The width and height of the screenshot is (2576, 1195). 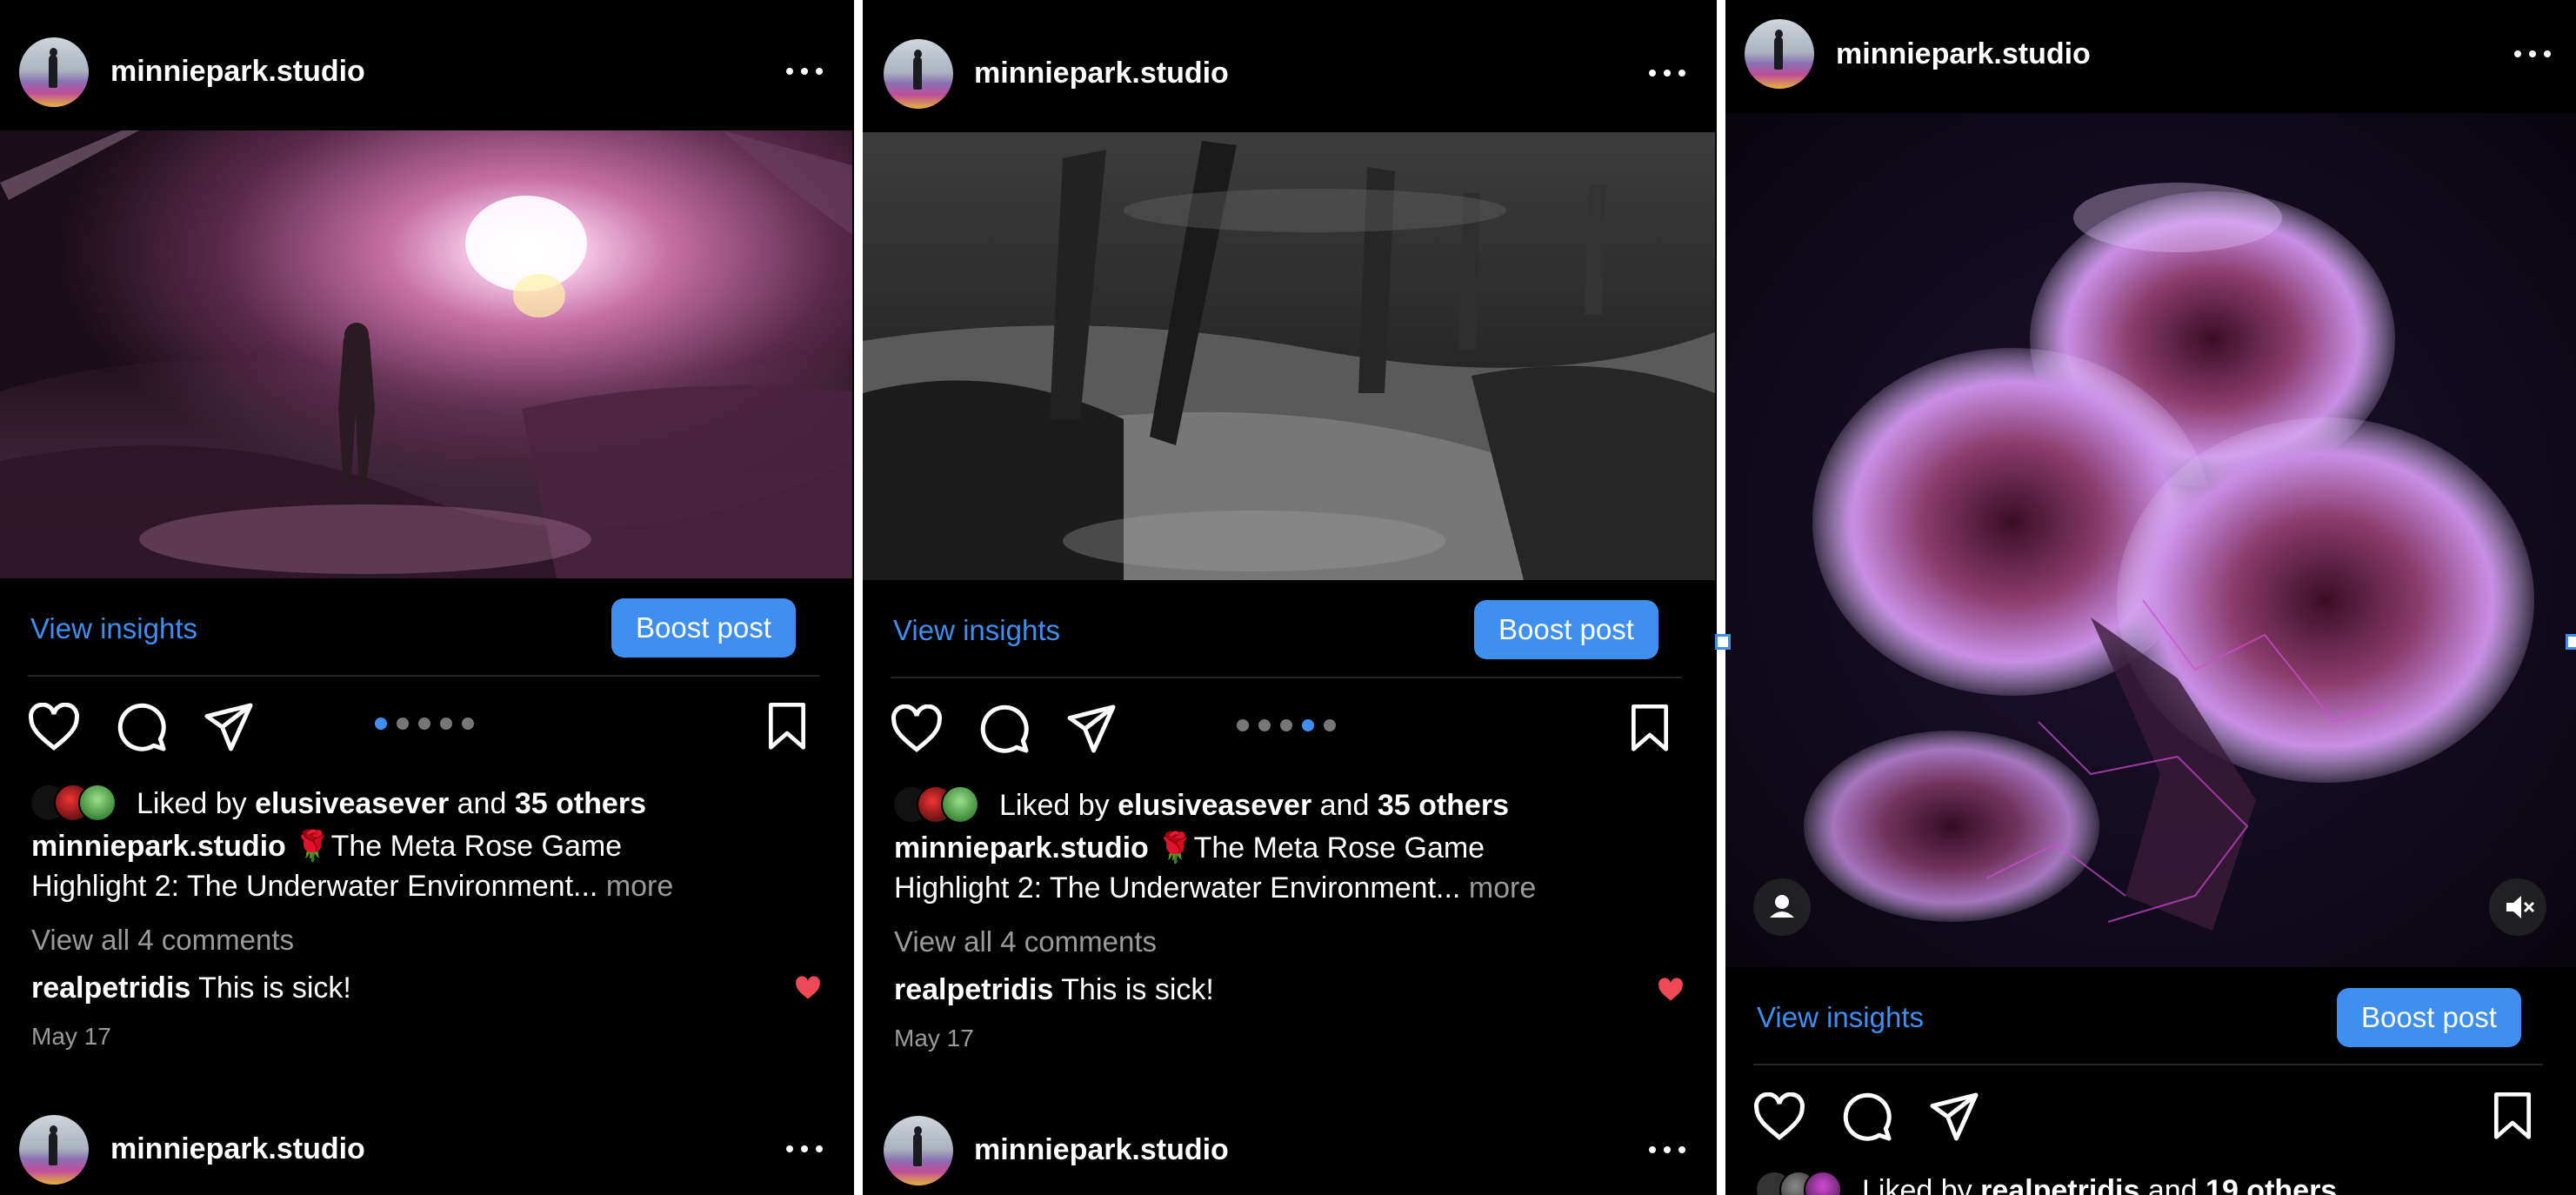 I want to click on resize-handle-right, so click(x=2571, y=642).